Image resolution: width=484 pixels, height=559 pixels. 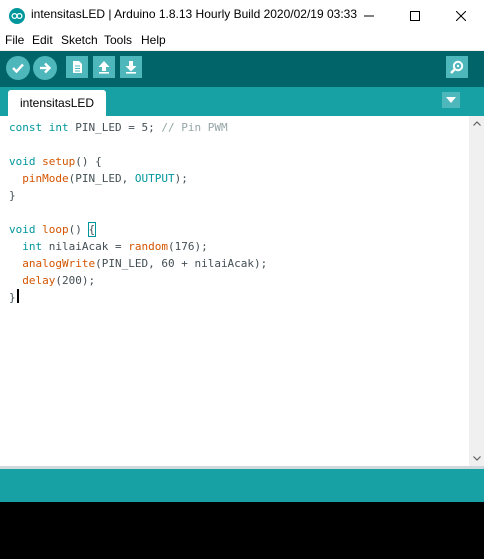 I want to click on magnifier-icon, so click(x=457, y=67).